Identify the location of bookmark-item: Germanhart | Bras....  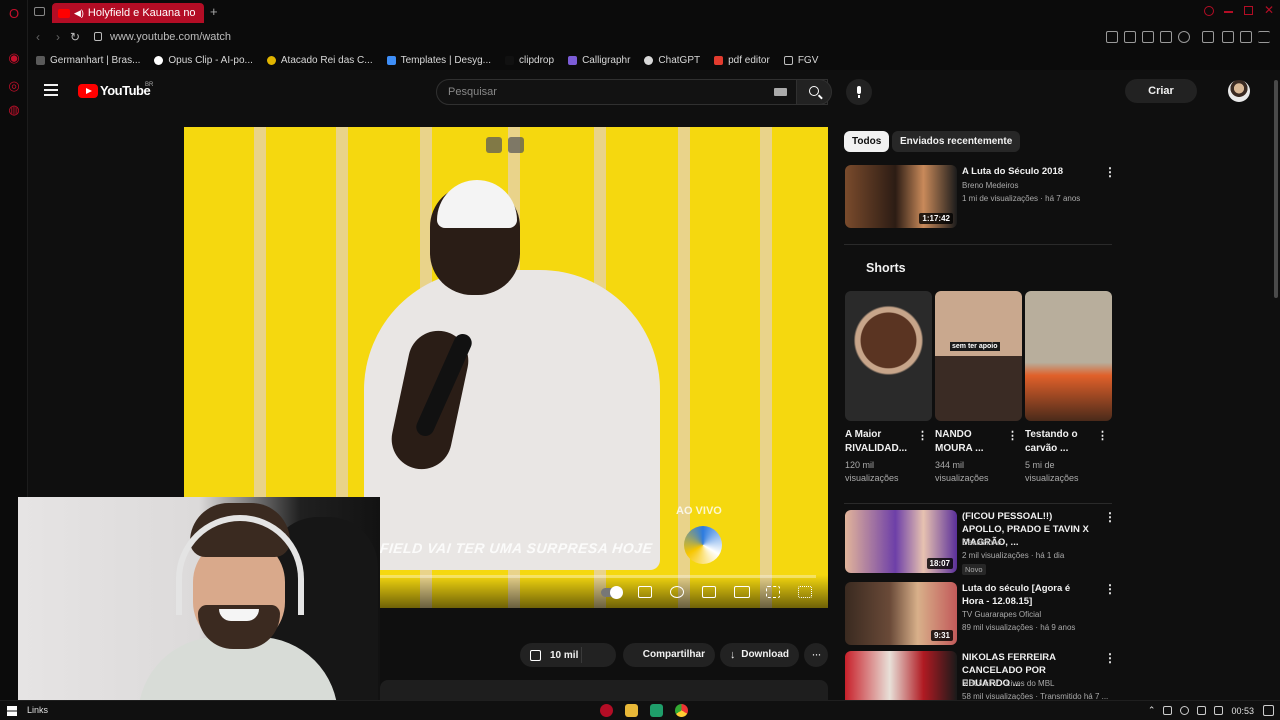
(88, 60).